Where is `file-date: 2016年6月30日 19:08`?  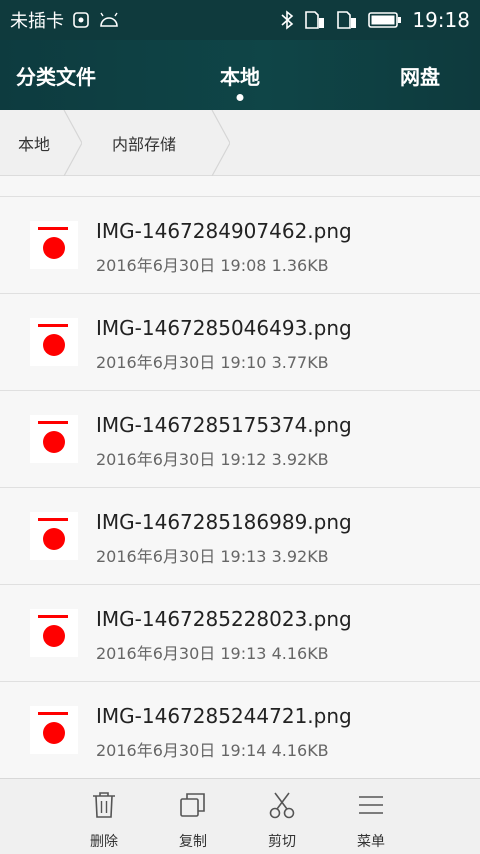 file-date: 2016年6月30日 19:08 is located at coordinates (181, 265).